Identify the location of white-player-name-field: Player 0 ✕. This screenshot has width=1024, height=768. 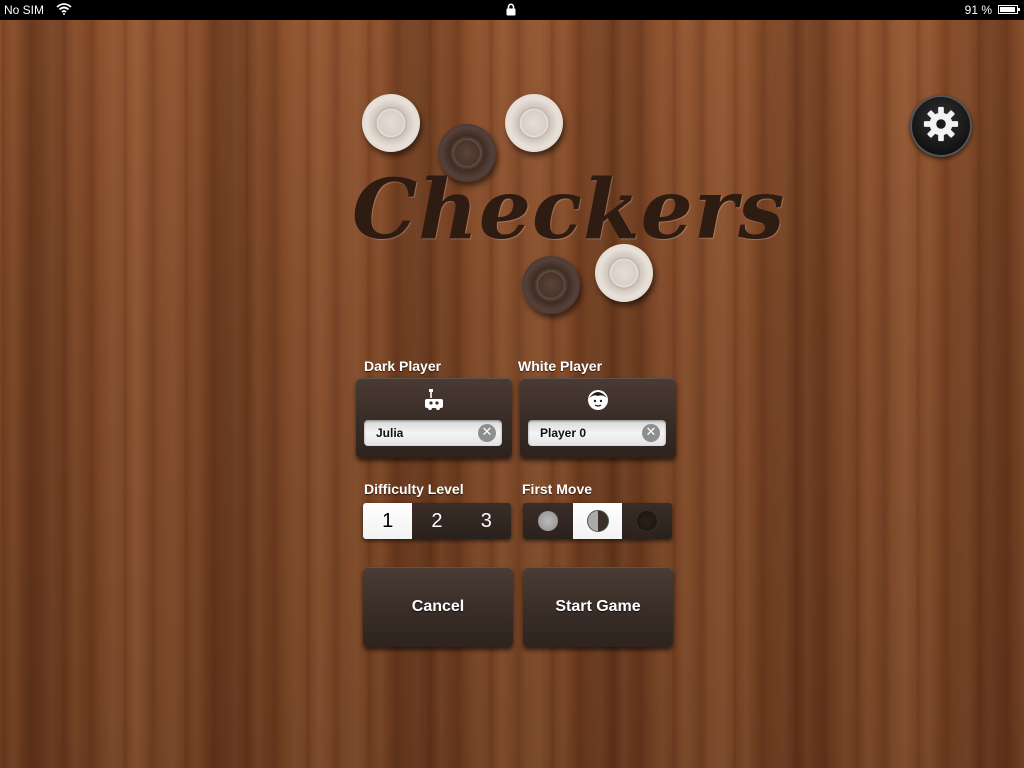
(597, 433).